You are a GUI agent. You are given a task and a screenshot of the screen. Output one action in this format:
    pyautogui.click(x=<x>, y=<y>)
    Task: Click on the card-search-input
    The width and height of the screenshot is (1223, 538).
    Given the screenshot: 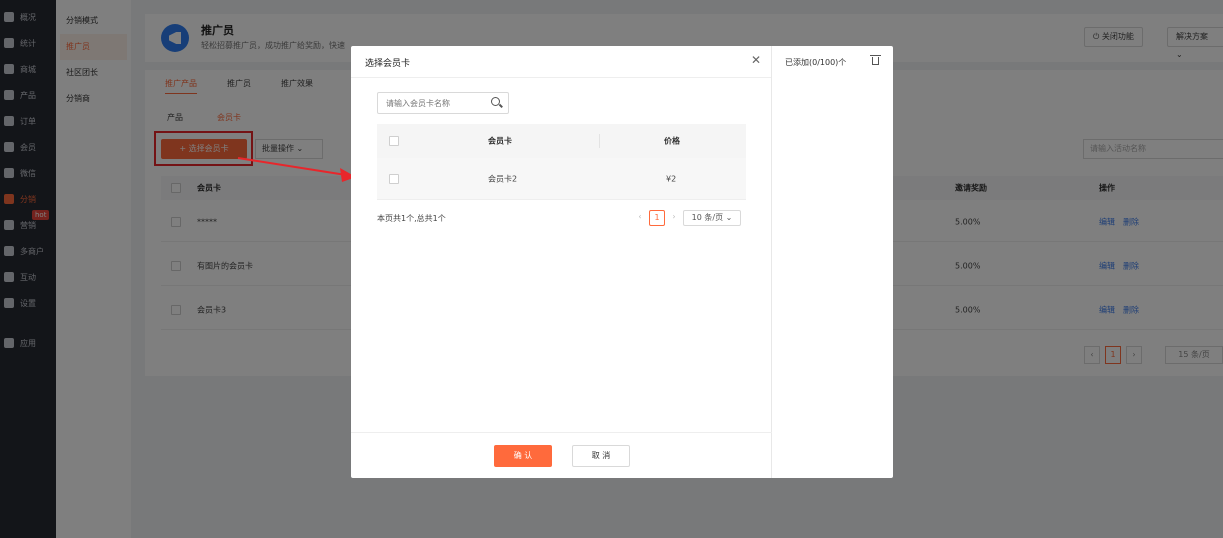 What is the action you would take?
    pyautogui.click(x=436, y=103)
    